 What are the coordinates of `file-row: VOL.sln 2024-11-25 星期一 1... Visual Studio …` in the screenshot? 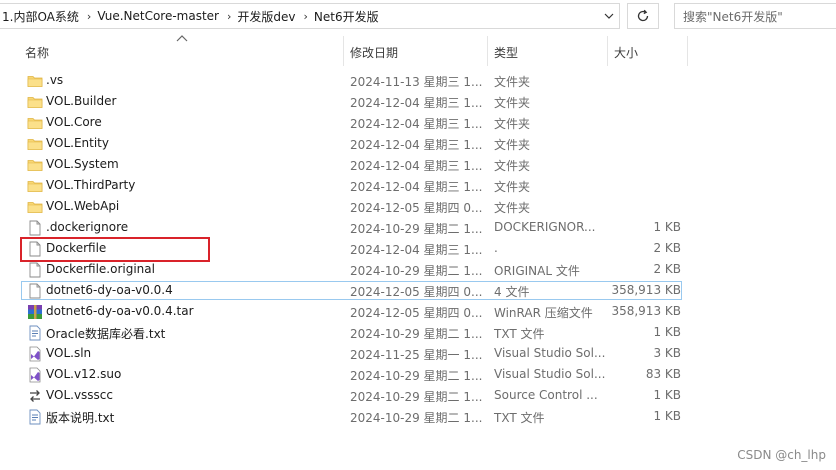 It's located at (418, 353).